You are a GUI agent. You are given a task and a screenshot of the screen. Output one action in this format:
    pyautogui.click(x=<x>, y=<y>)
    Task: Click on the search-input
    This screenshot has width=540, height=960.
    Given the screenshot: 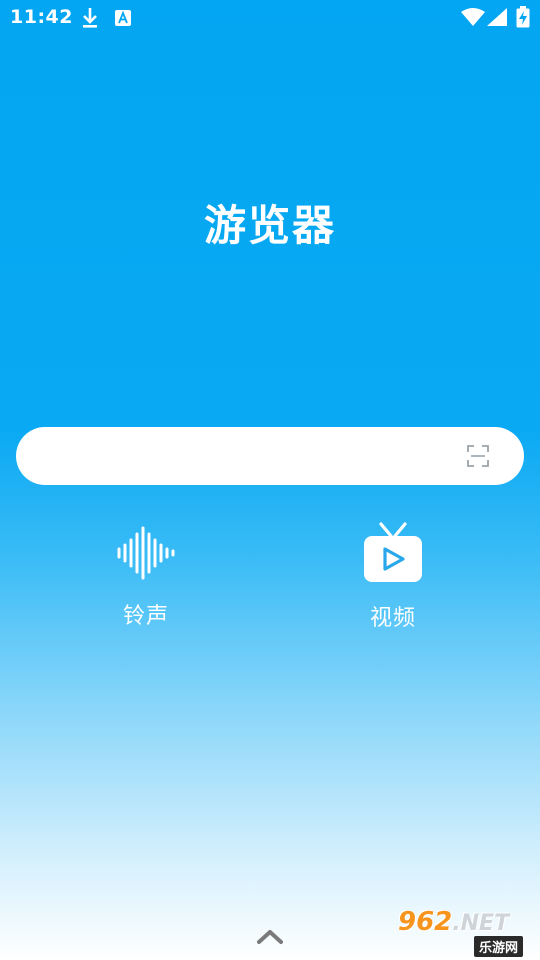 What is the action you would take?
    pyautogui.click(x=252, y=457)
    